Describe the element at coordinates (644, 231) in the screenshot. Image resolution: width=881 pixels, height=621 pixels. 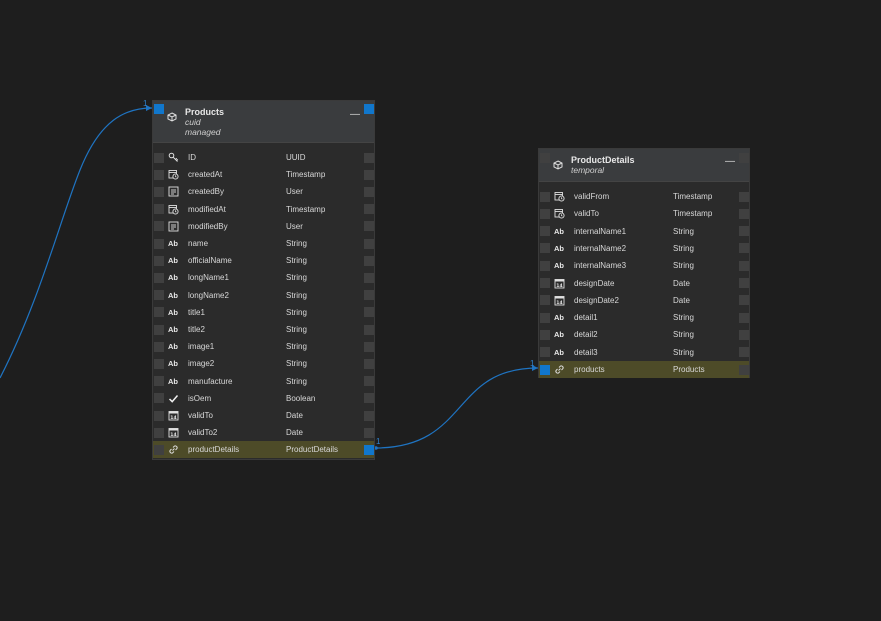
I see `field-row-internalName1: Ab internalName1 String` at that location.